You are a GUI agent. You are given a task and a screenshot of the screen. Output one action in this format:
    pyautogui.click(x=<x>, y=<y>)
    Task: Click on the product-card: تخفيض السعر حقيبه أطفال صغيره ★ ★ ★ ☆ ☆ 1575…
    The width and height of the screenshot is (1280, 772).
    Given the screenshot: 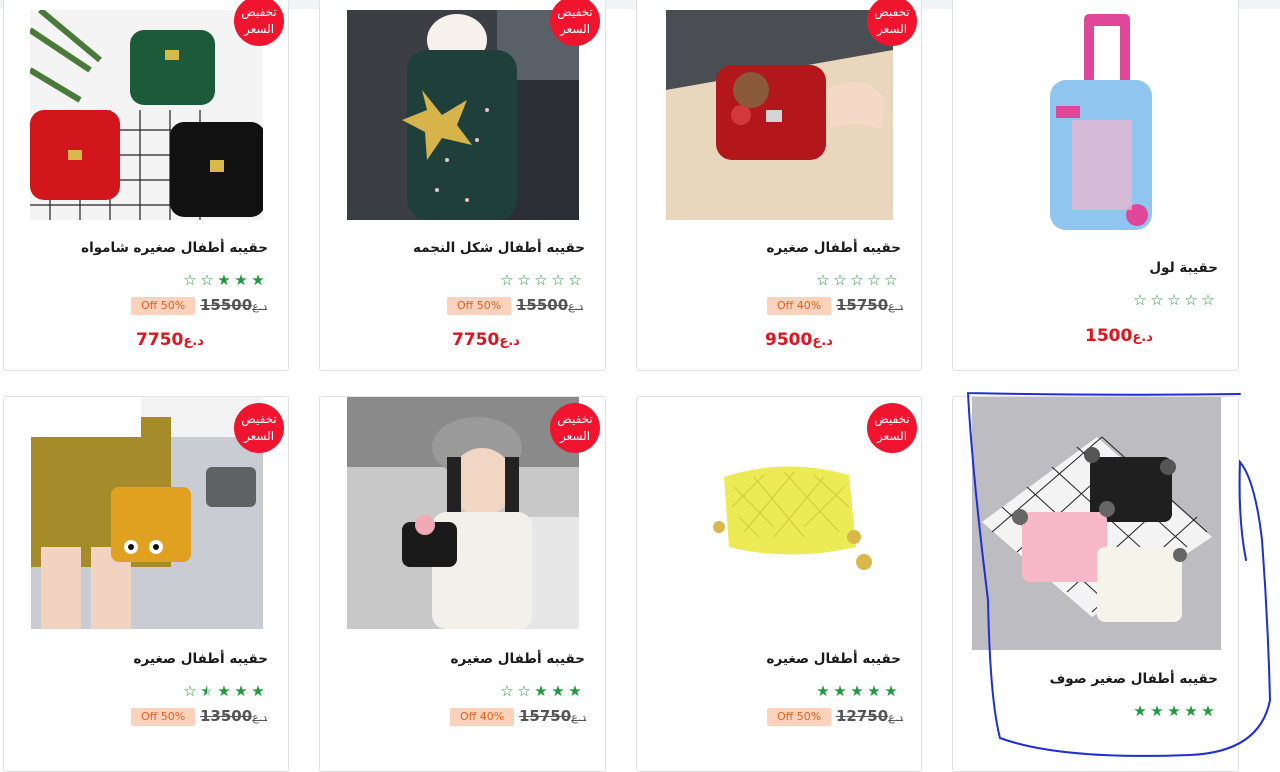 What is the action you would take?
    pyautogui.click(x=462, y=584)
    